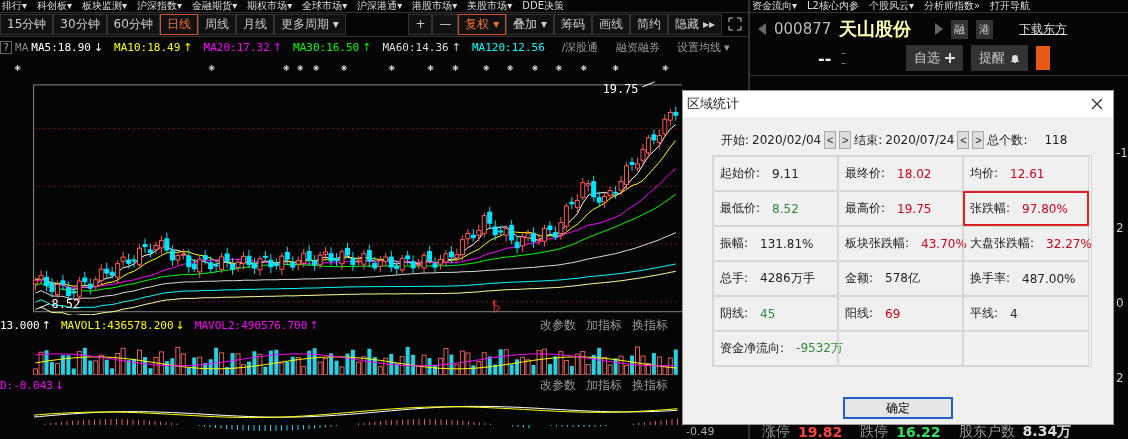 This screenshot has height=439, width=1128. I want to click on market-menu-item: 沪深指数▾, so click(160, 6).